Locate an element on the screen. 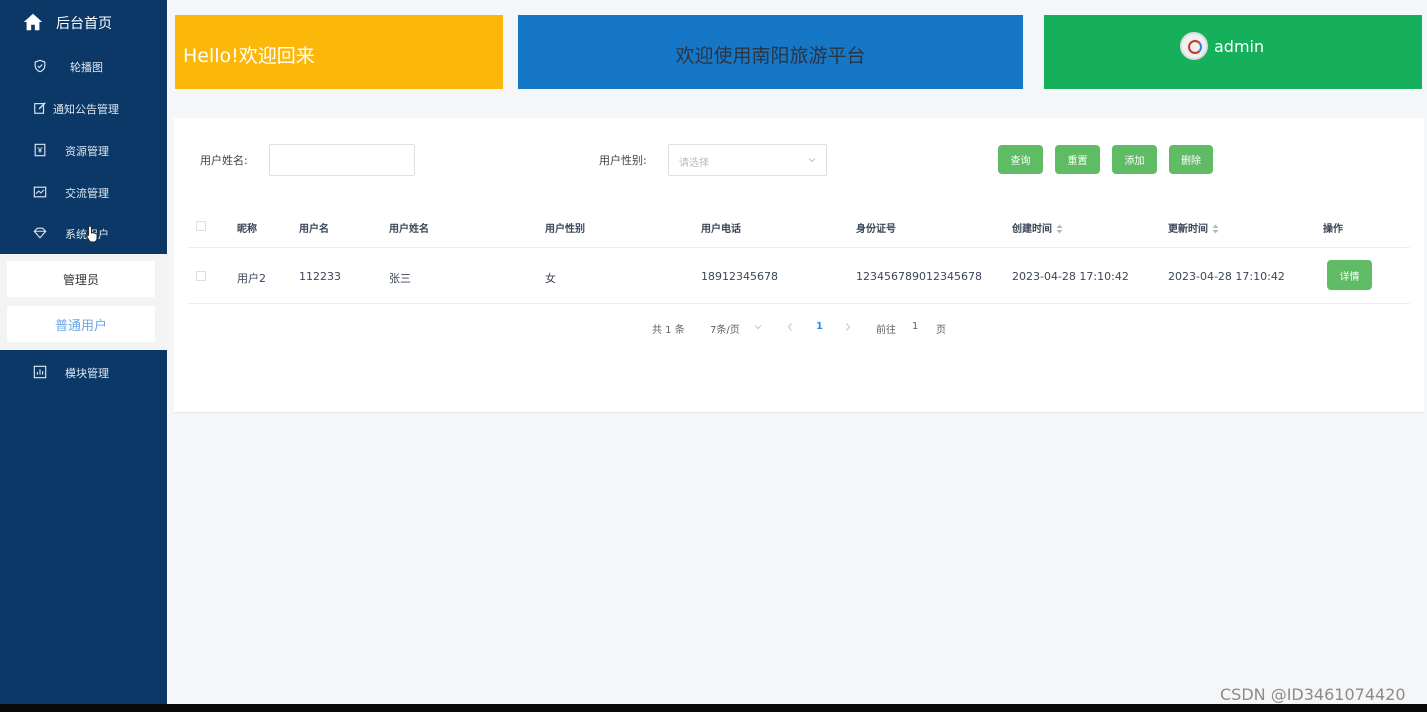 The height and width of the screenshot is (712, 1427). gem-icon is located at coordinates (40, 233).